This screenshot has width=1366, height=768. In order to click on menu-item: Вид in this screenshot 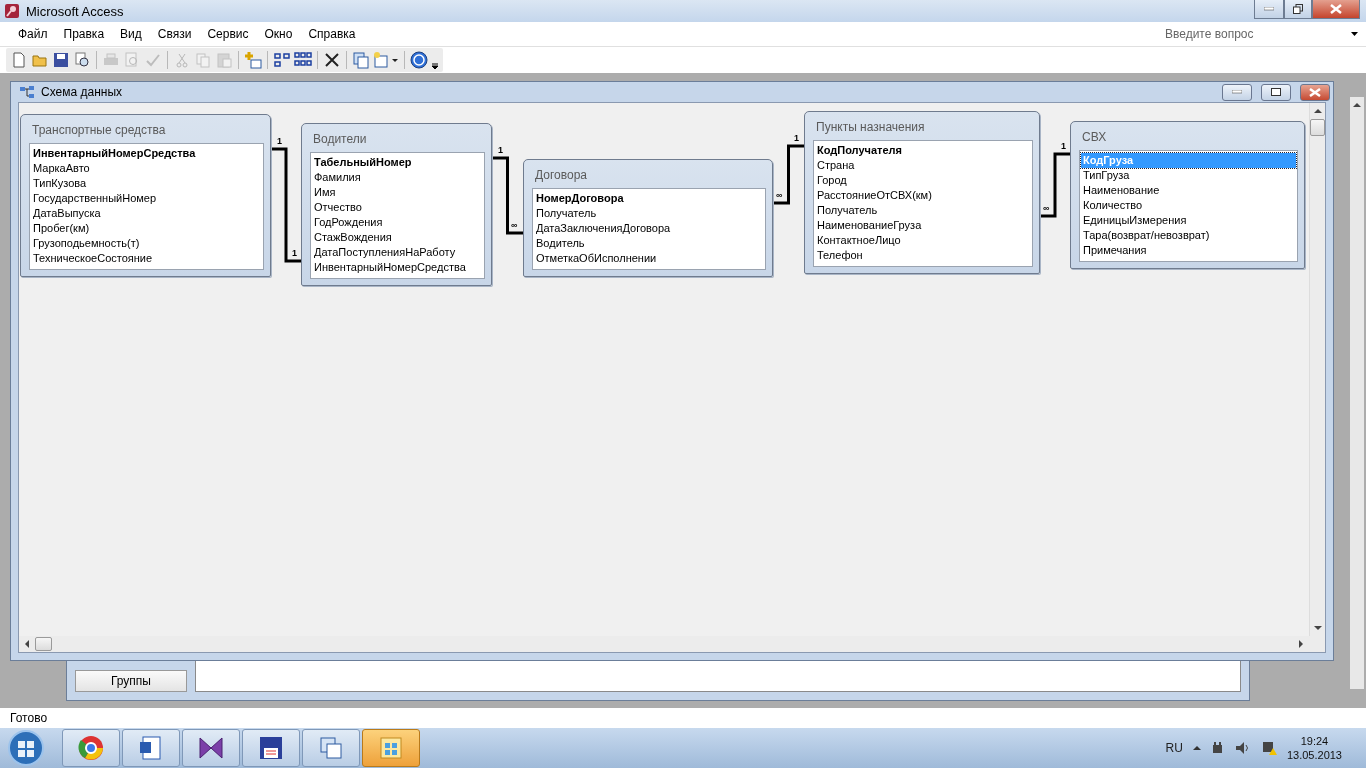, I will do `click(131, 34)`.